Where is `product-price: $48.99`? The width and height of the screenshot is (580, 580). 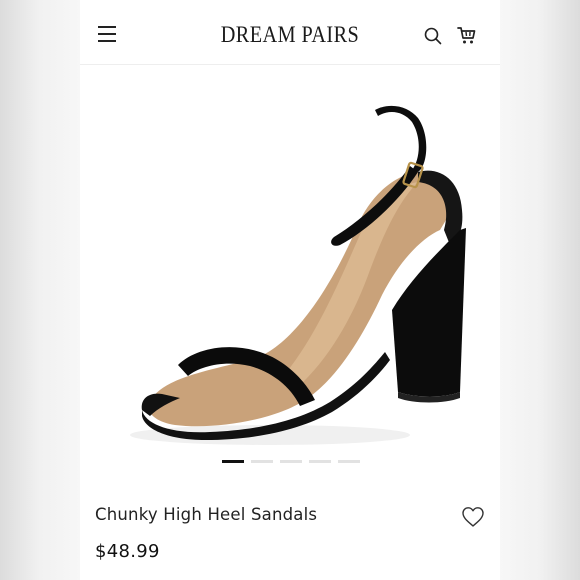
product-price: $48.99 is located at coordinates (127, 551).